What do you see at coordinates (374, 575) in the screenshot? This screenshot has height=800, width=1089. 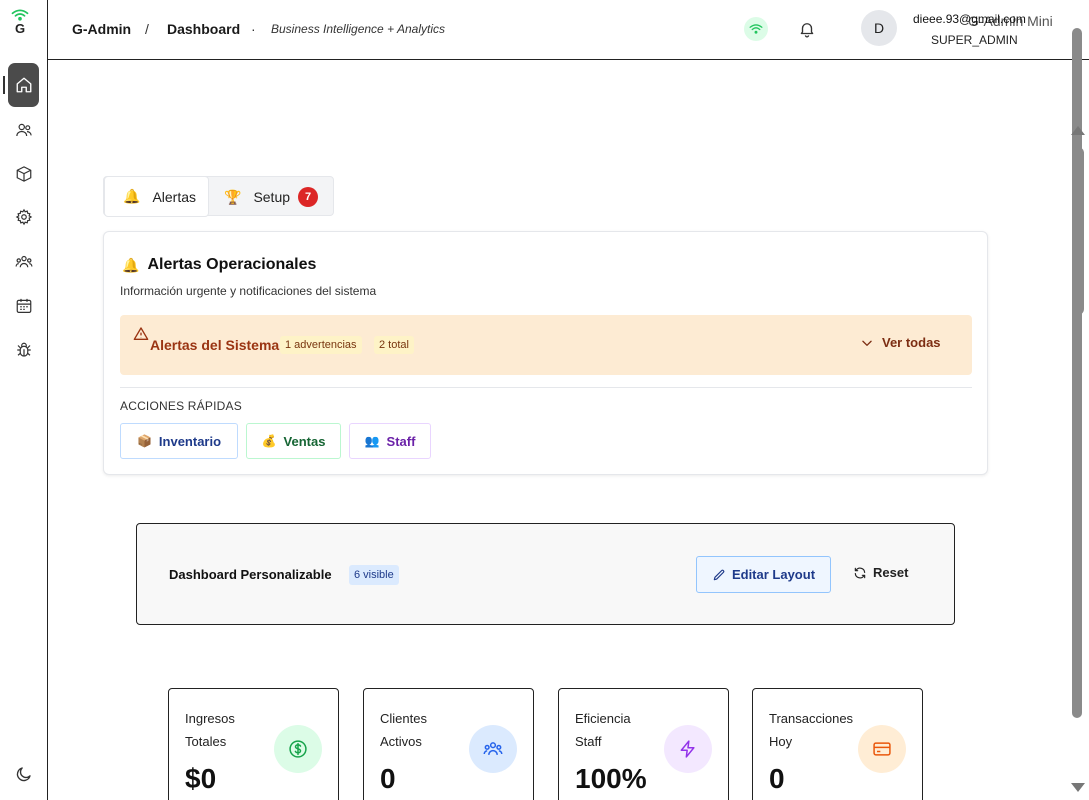 I see `visible-count-badge: 6 visible` at bounding box center [374, 575].